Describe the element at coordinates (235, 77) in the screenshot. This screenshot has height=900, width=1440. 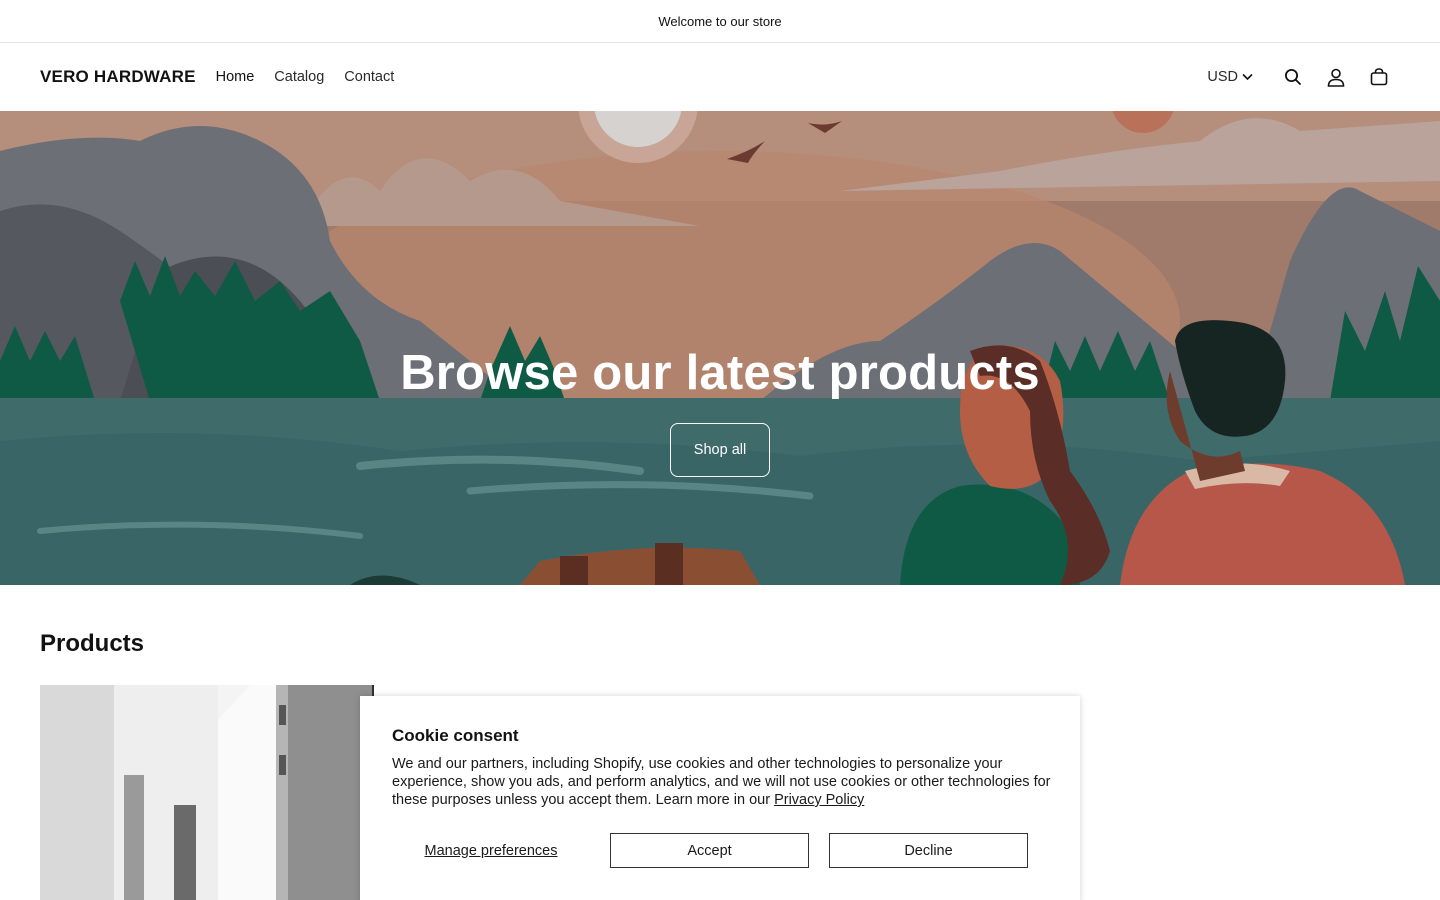
I see `nav-home: Home` at that location.